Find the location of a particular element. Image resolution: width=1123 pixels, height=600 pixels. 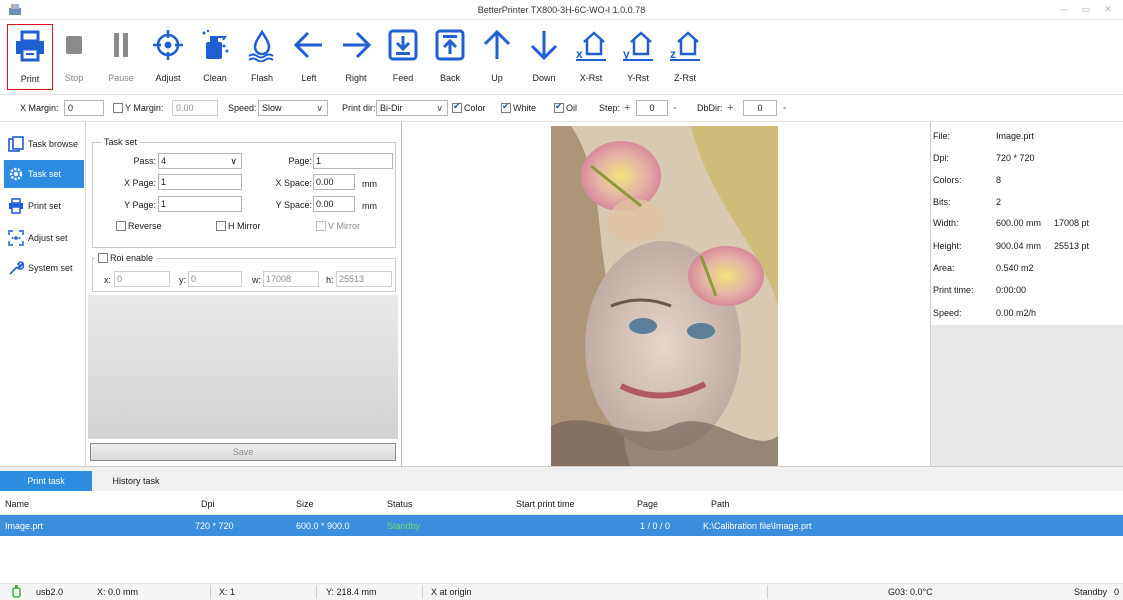

x-margin-input: 0 is located at coordinates (84, 108).